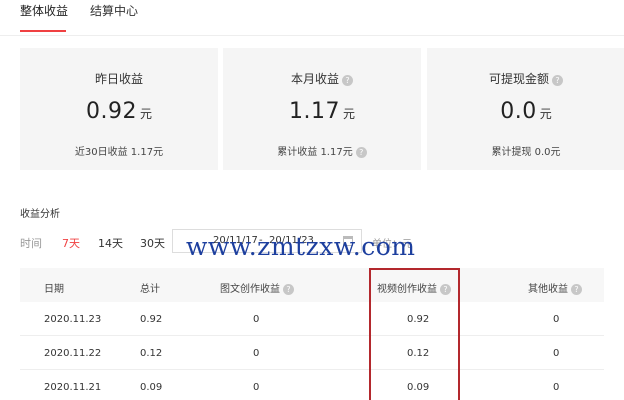 This screenshot has height=400, width=624. Describe the element at coordinates (314, 111) in the screenshot. I see `card-value-number: 1.17` at that location.